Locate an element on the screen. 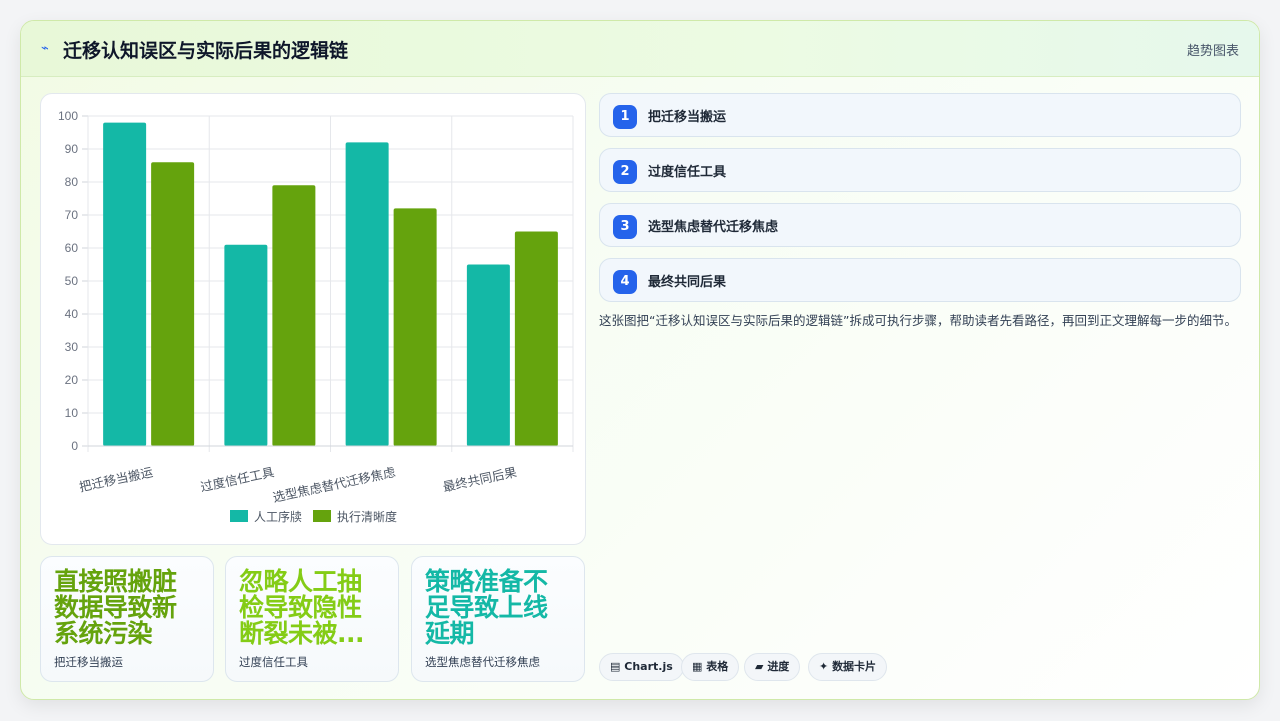 This screenshot has height=721, width=1280. step-label: 过度信任工具 is located at coordinates (687, 172).